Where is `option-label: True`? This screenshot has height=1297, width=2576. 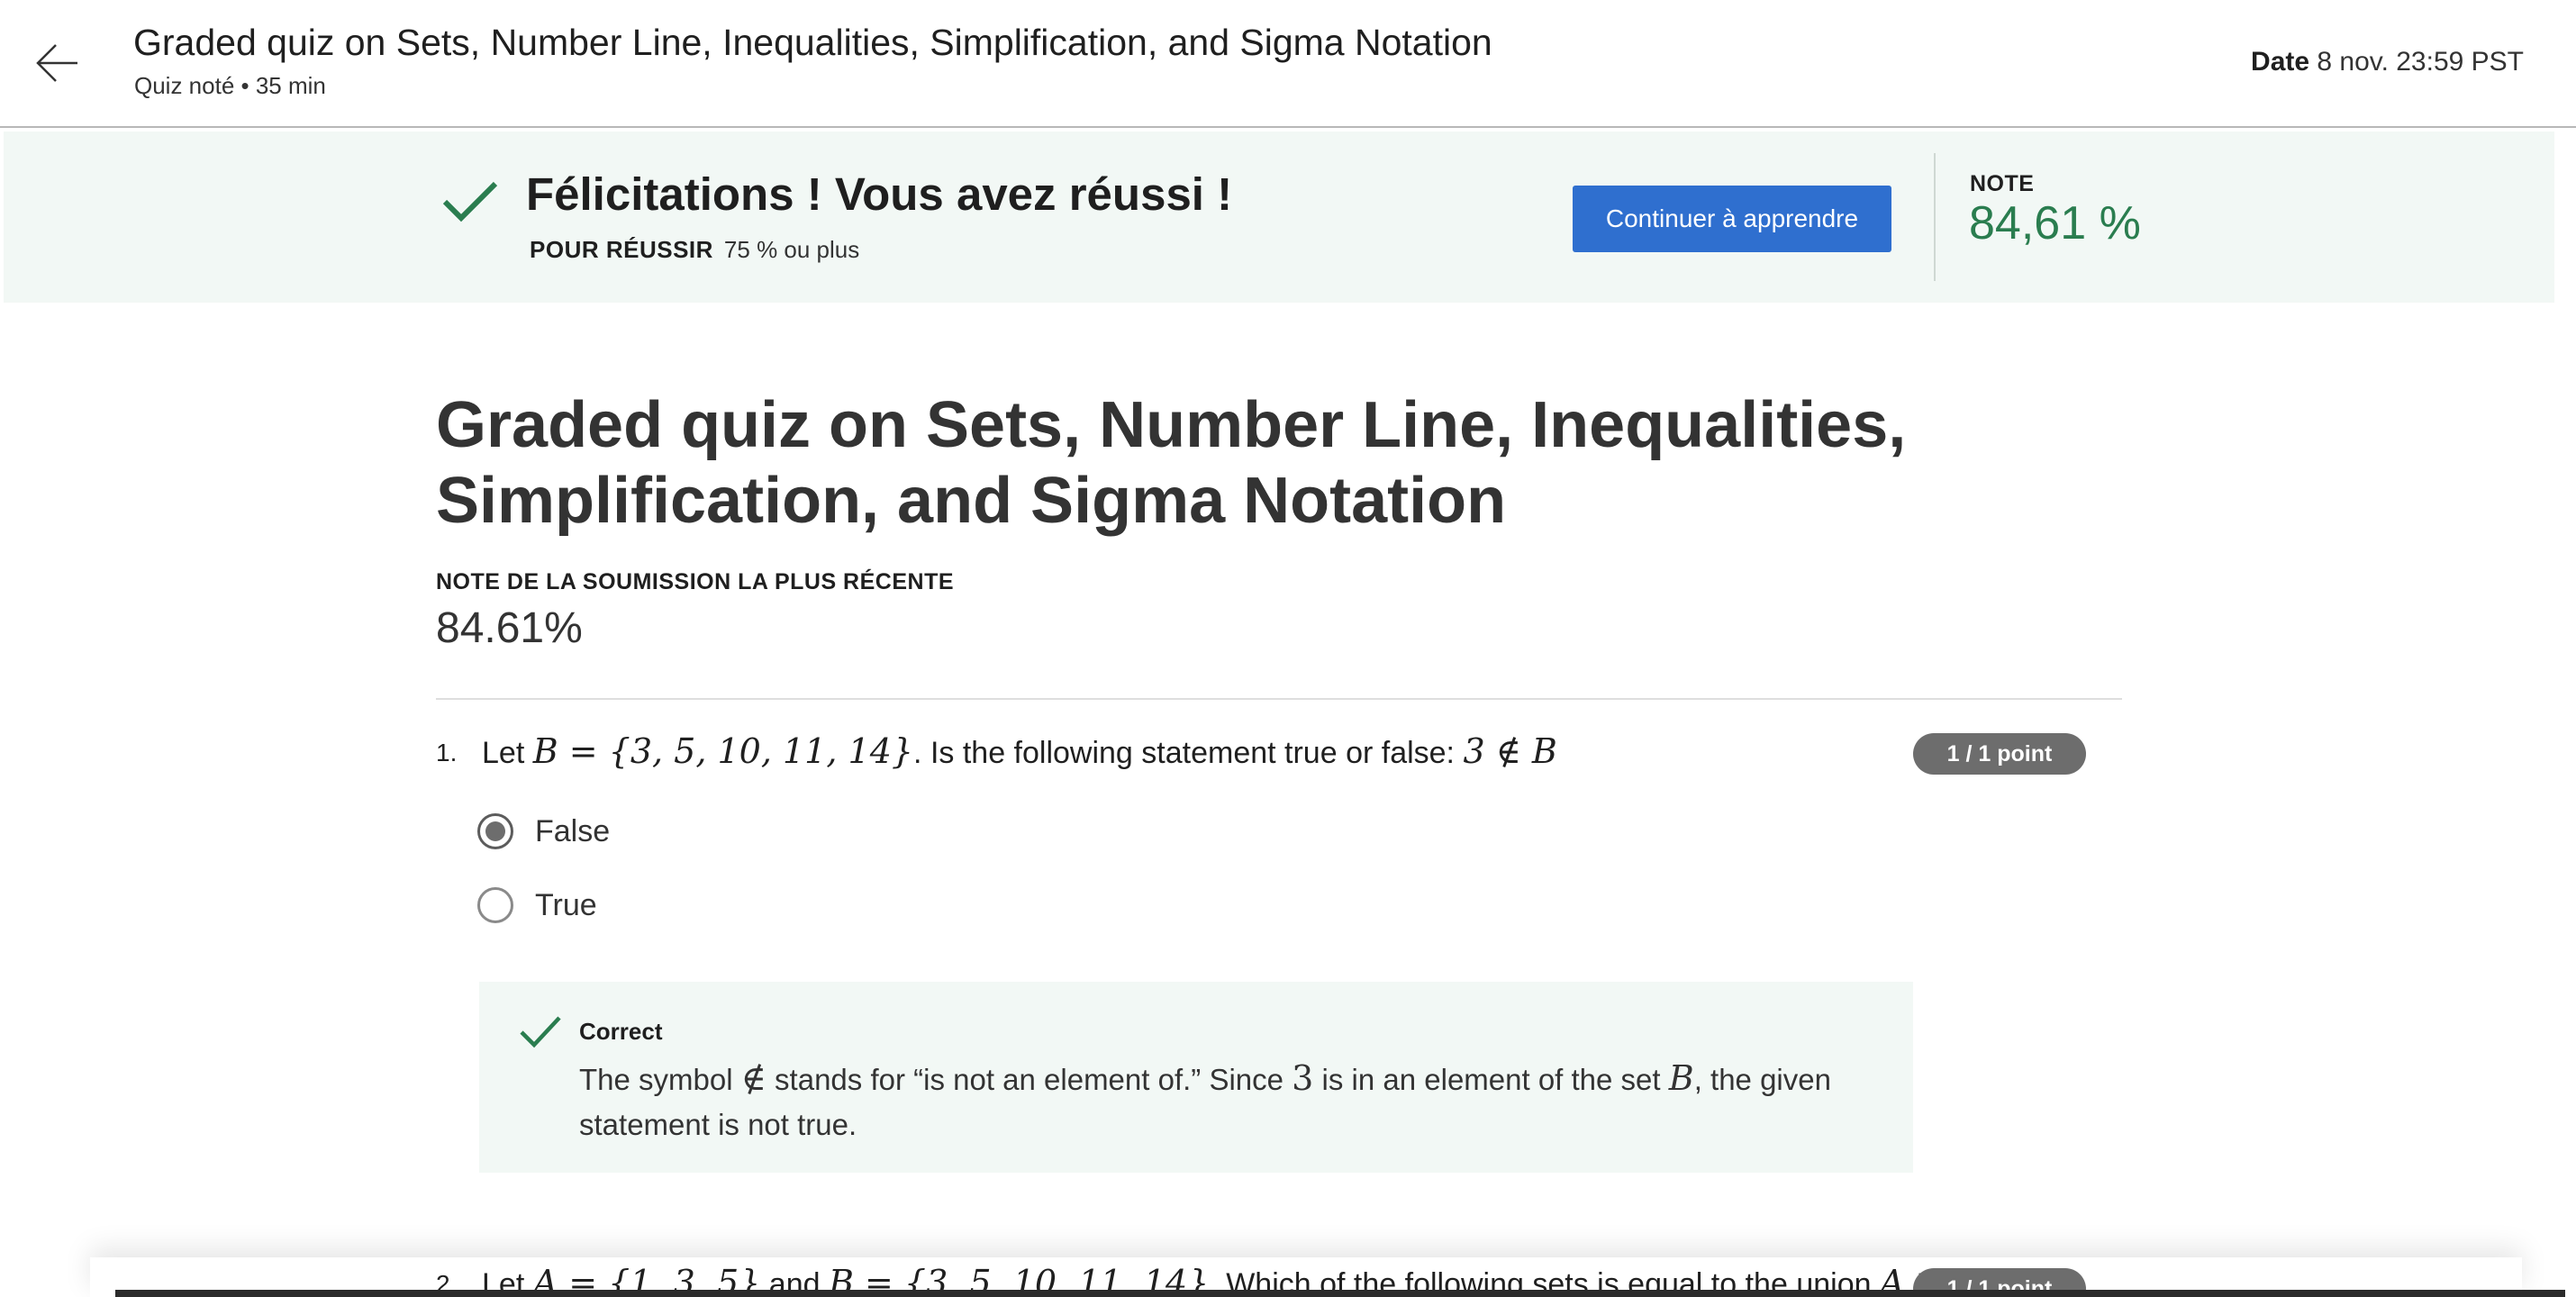
option-label: True is located at coordinates (566, 904).